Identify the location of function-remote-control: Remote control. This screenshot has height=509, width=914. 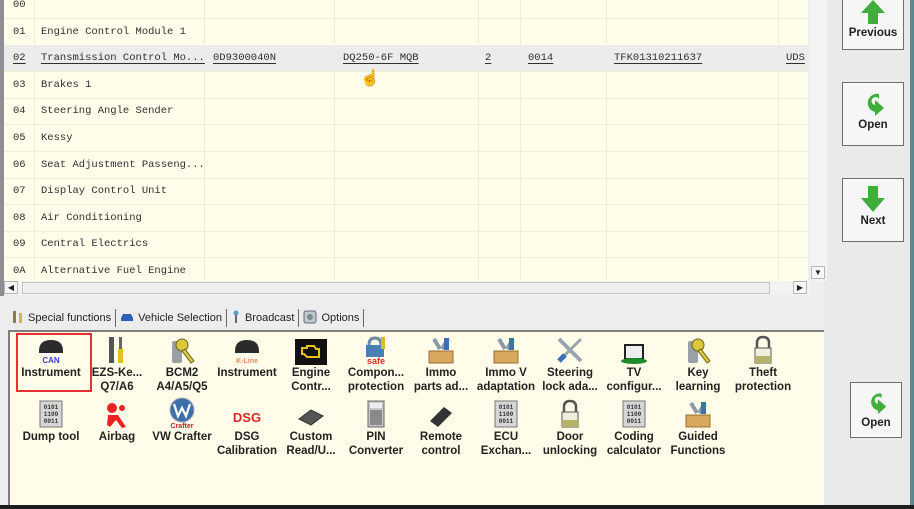
(441, 428).